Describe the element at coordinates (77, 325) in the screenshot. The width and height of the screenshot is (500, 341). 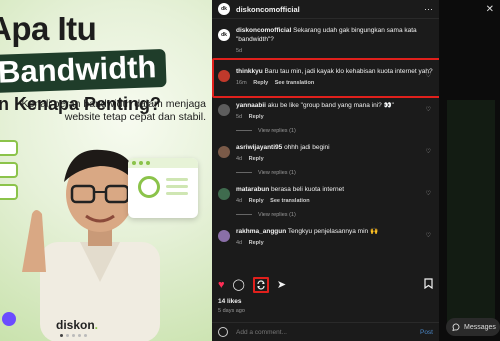
I see `brand-logo: diskon.` at that location.